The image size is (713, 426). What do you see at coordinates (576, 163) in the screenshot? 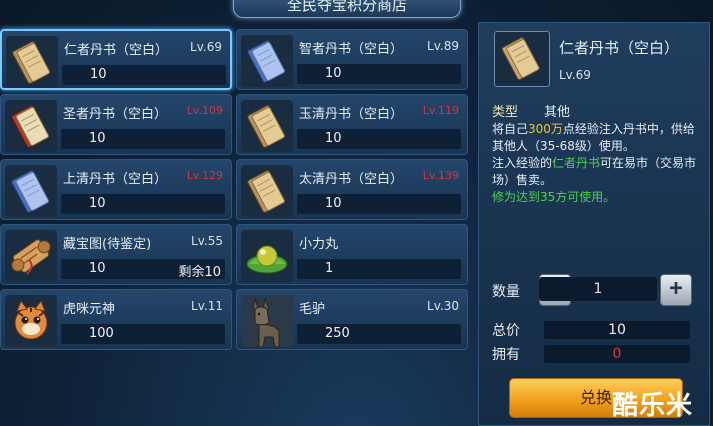
I see `desc-item-link: 仁者丹书` at bounding box center [576, 163].